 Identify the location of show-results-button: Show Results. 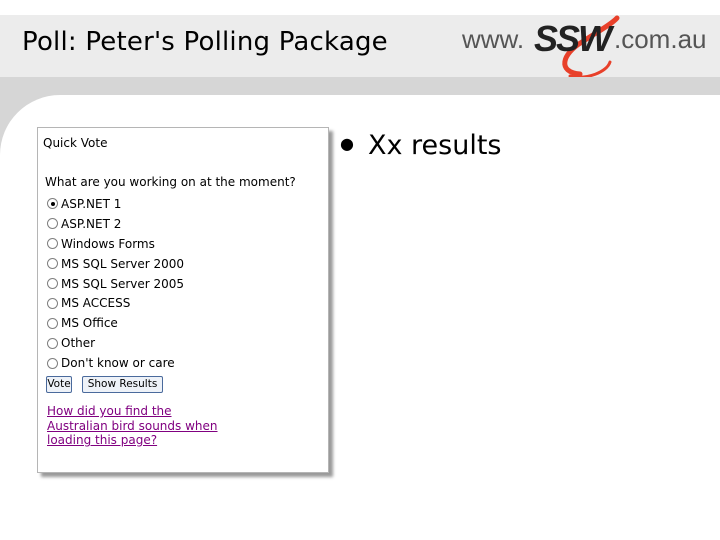
(122, 384).